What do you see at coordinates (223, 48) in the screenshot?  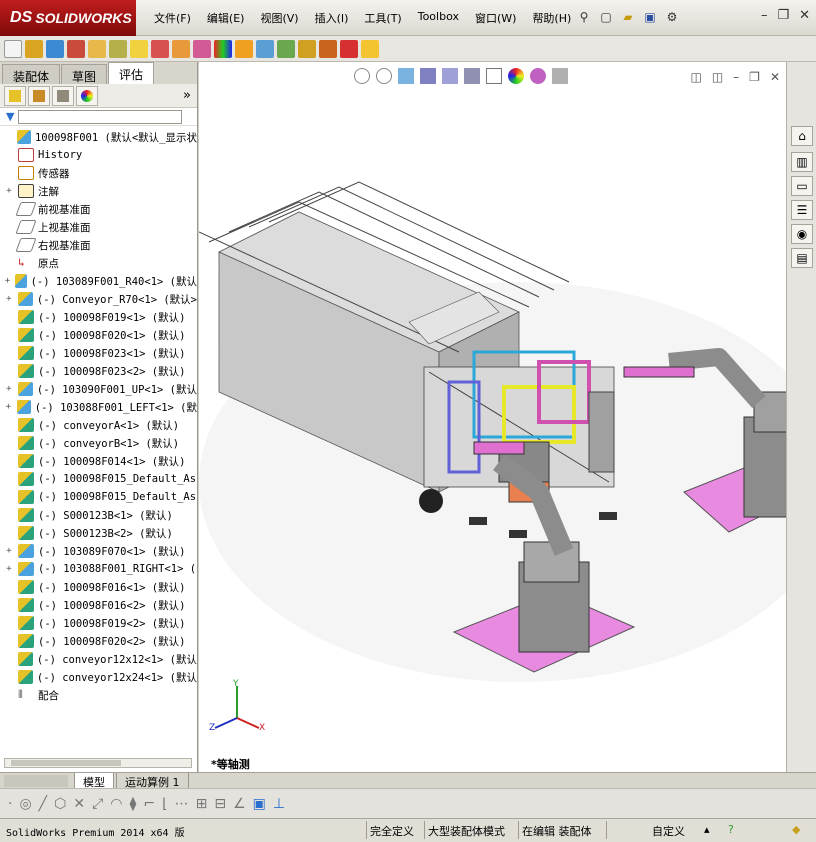 I see `clearance-icon` at bounding box center [223, 48].